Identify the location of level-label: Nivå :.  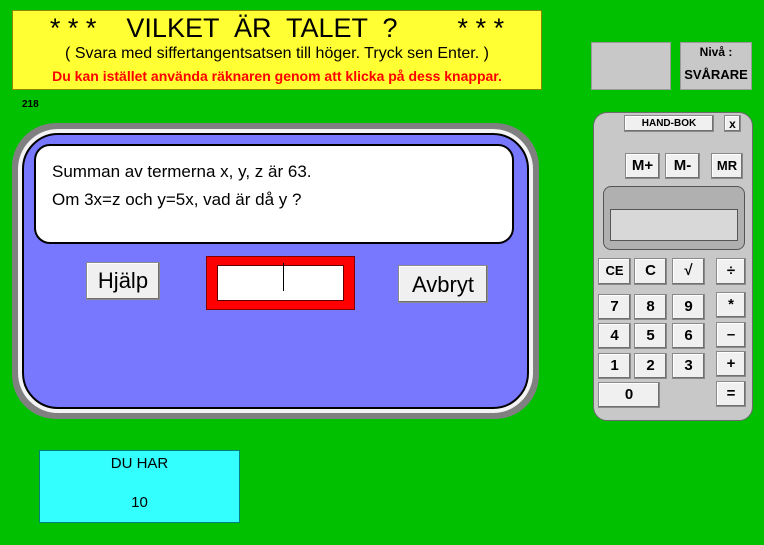
(716, 52).